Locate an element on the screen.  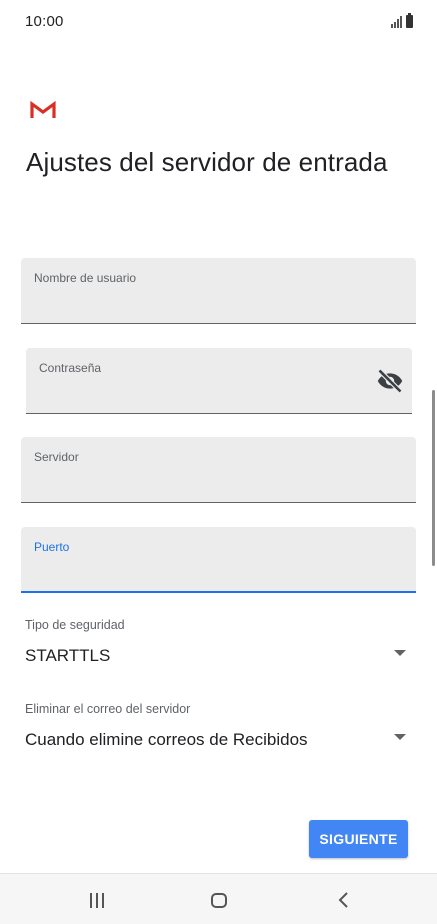
port-field: Puerto is located at coordinates (218, 560).